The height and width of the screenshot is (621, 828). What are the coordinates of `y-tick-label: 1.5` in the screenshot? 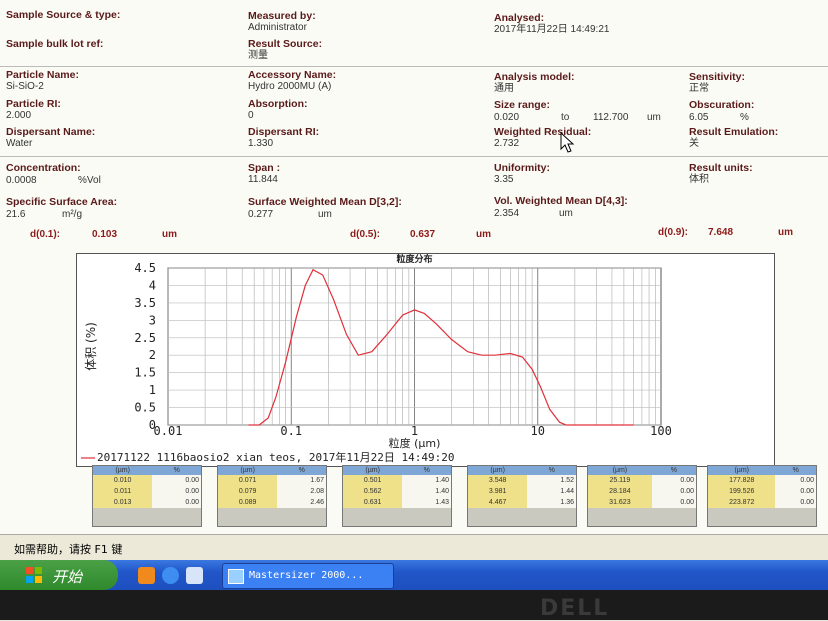 It's located at (145, 373).